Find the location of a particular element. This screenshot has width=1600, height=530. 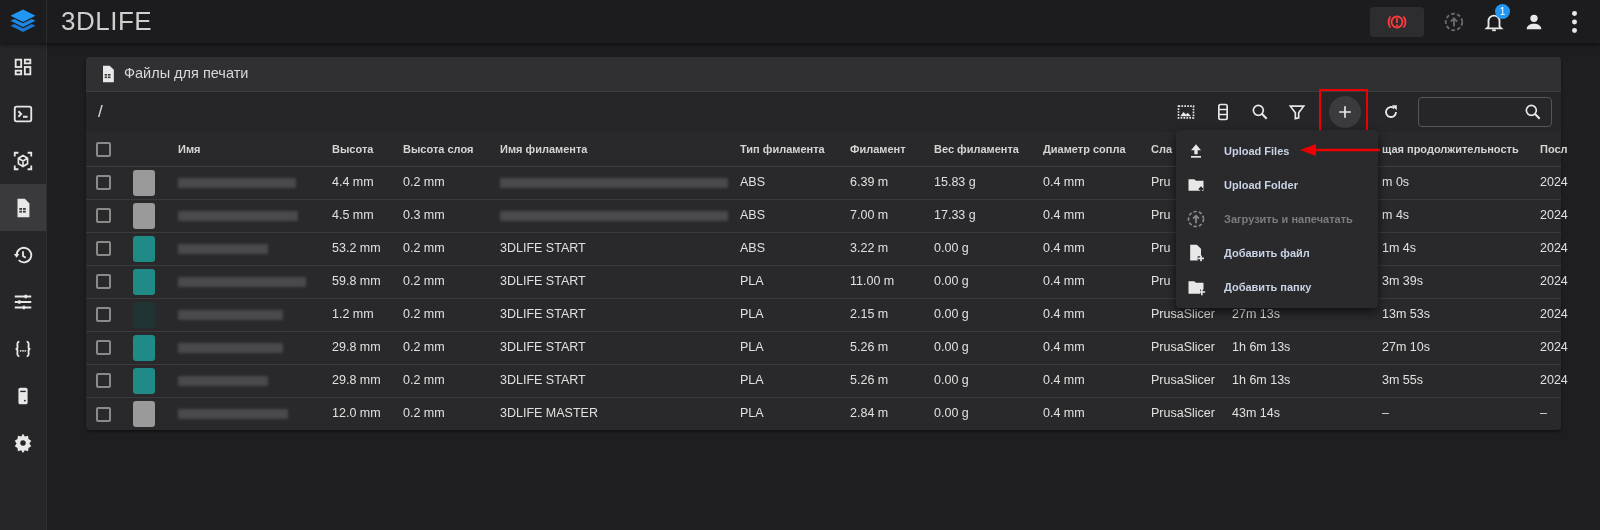

column-header: Посл is located at coordinates (1554, 148).